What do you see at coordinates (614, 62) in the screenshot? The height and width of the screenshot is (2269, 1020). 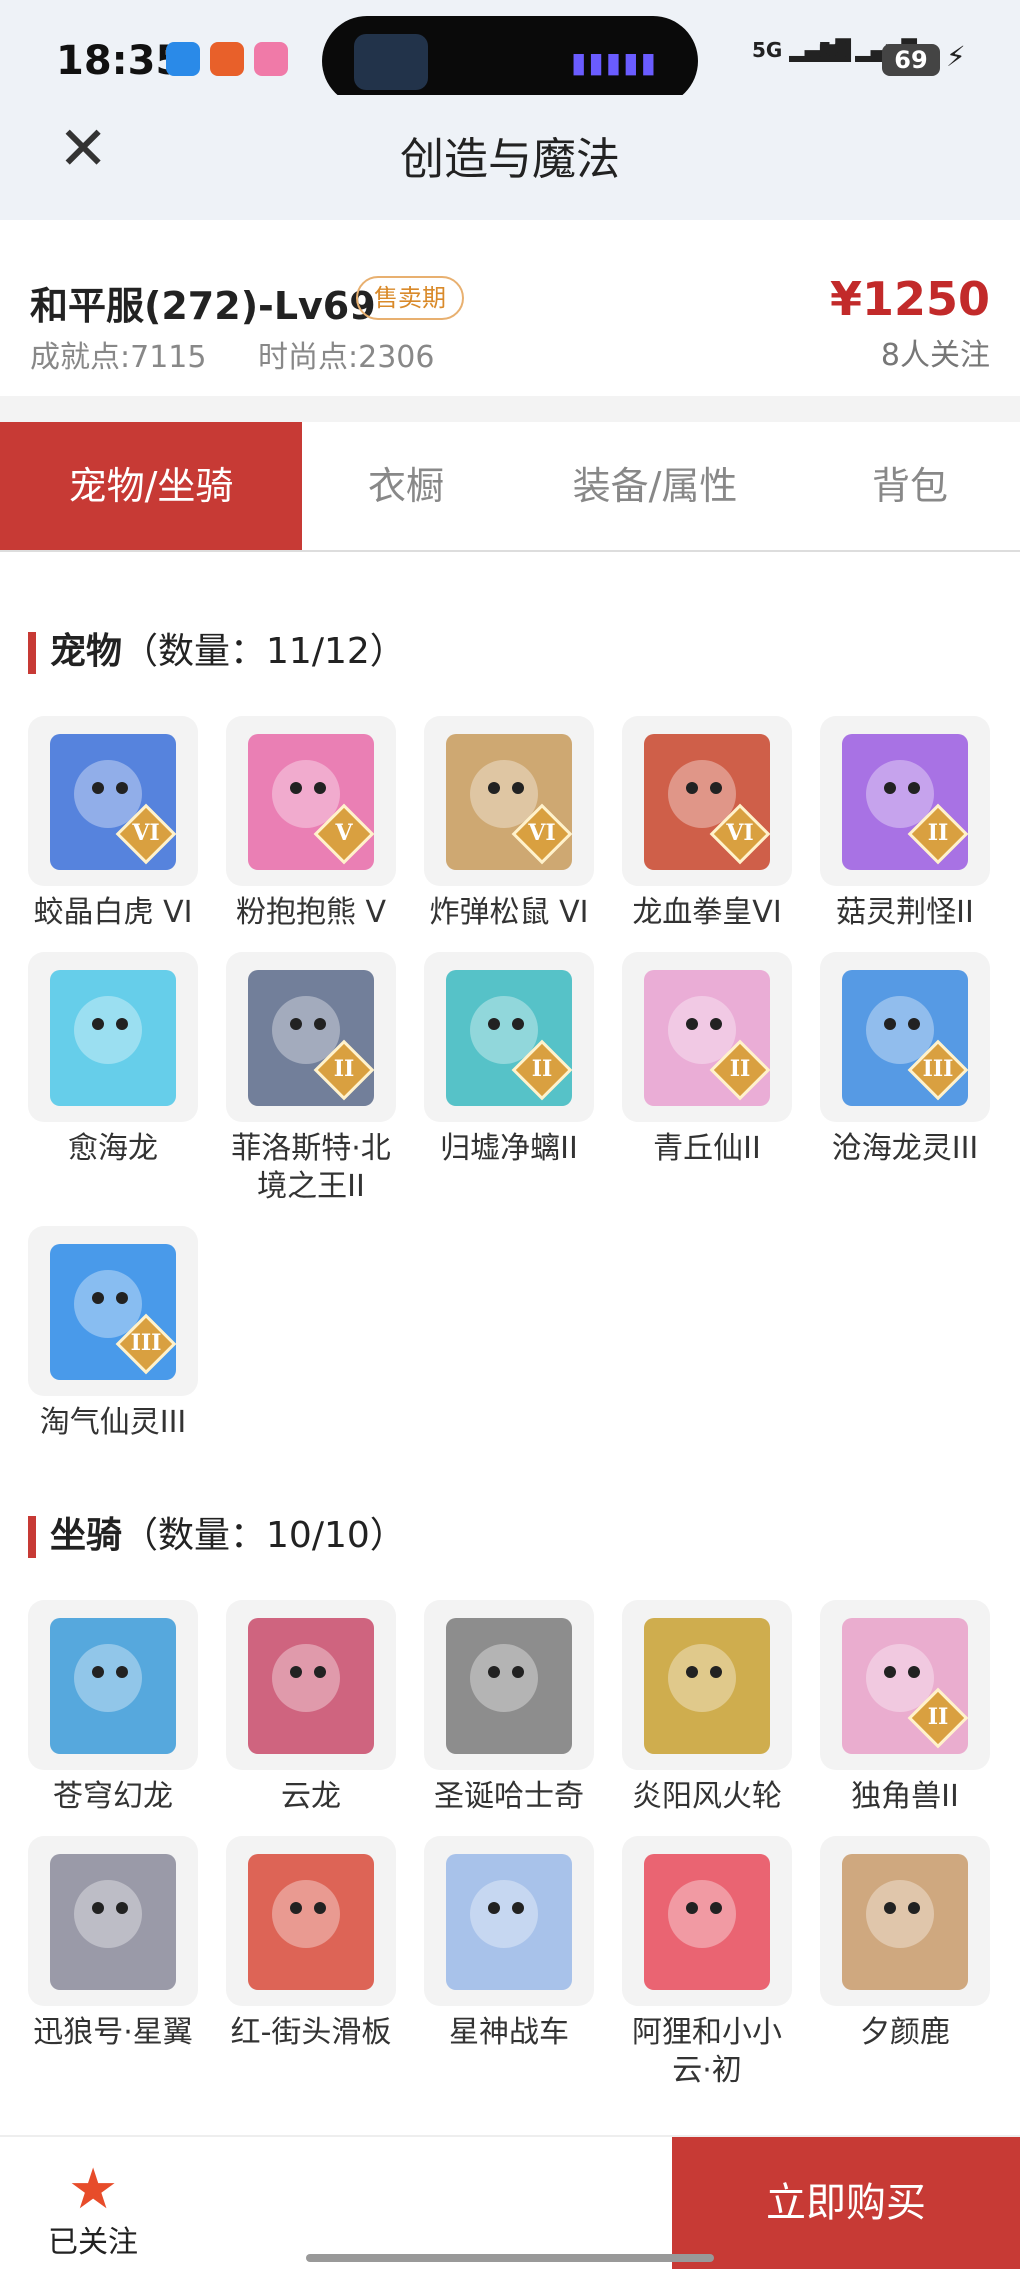 I see `audio-wave-icon: ▮▮▮▮▮` at bounding box center [614, 62].